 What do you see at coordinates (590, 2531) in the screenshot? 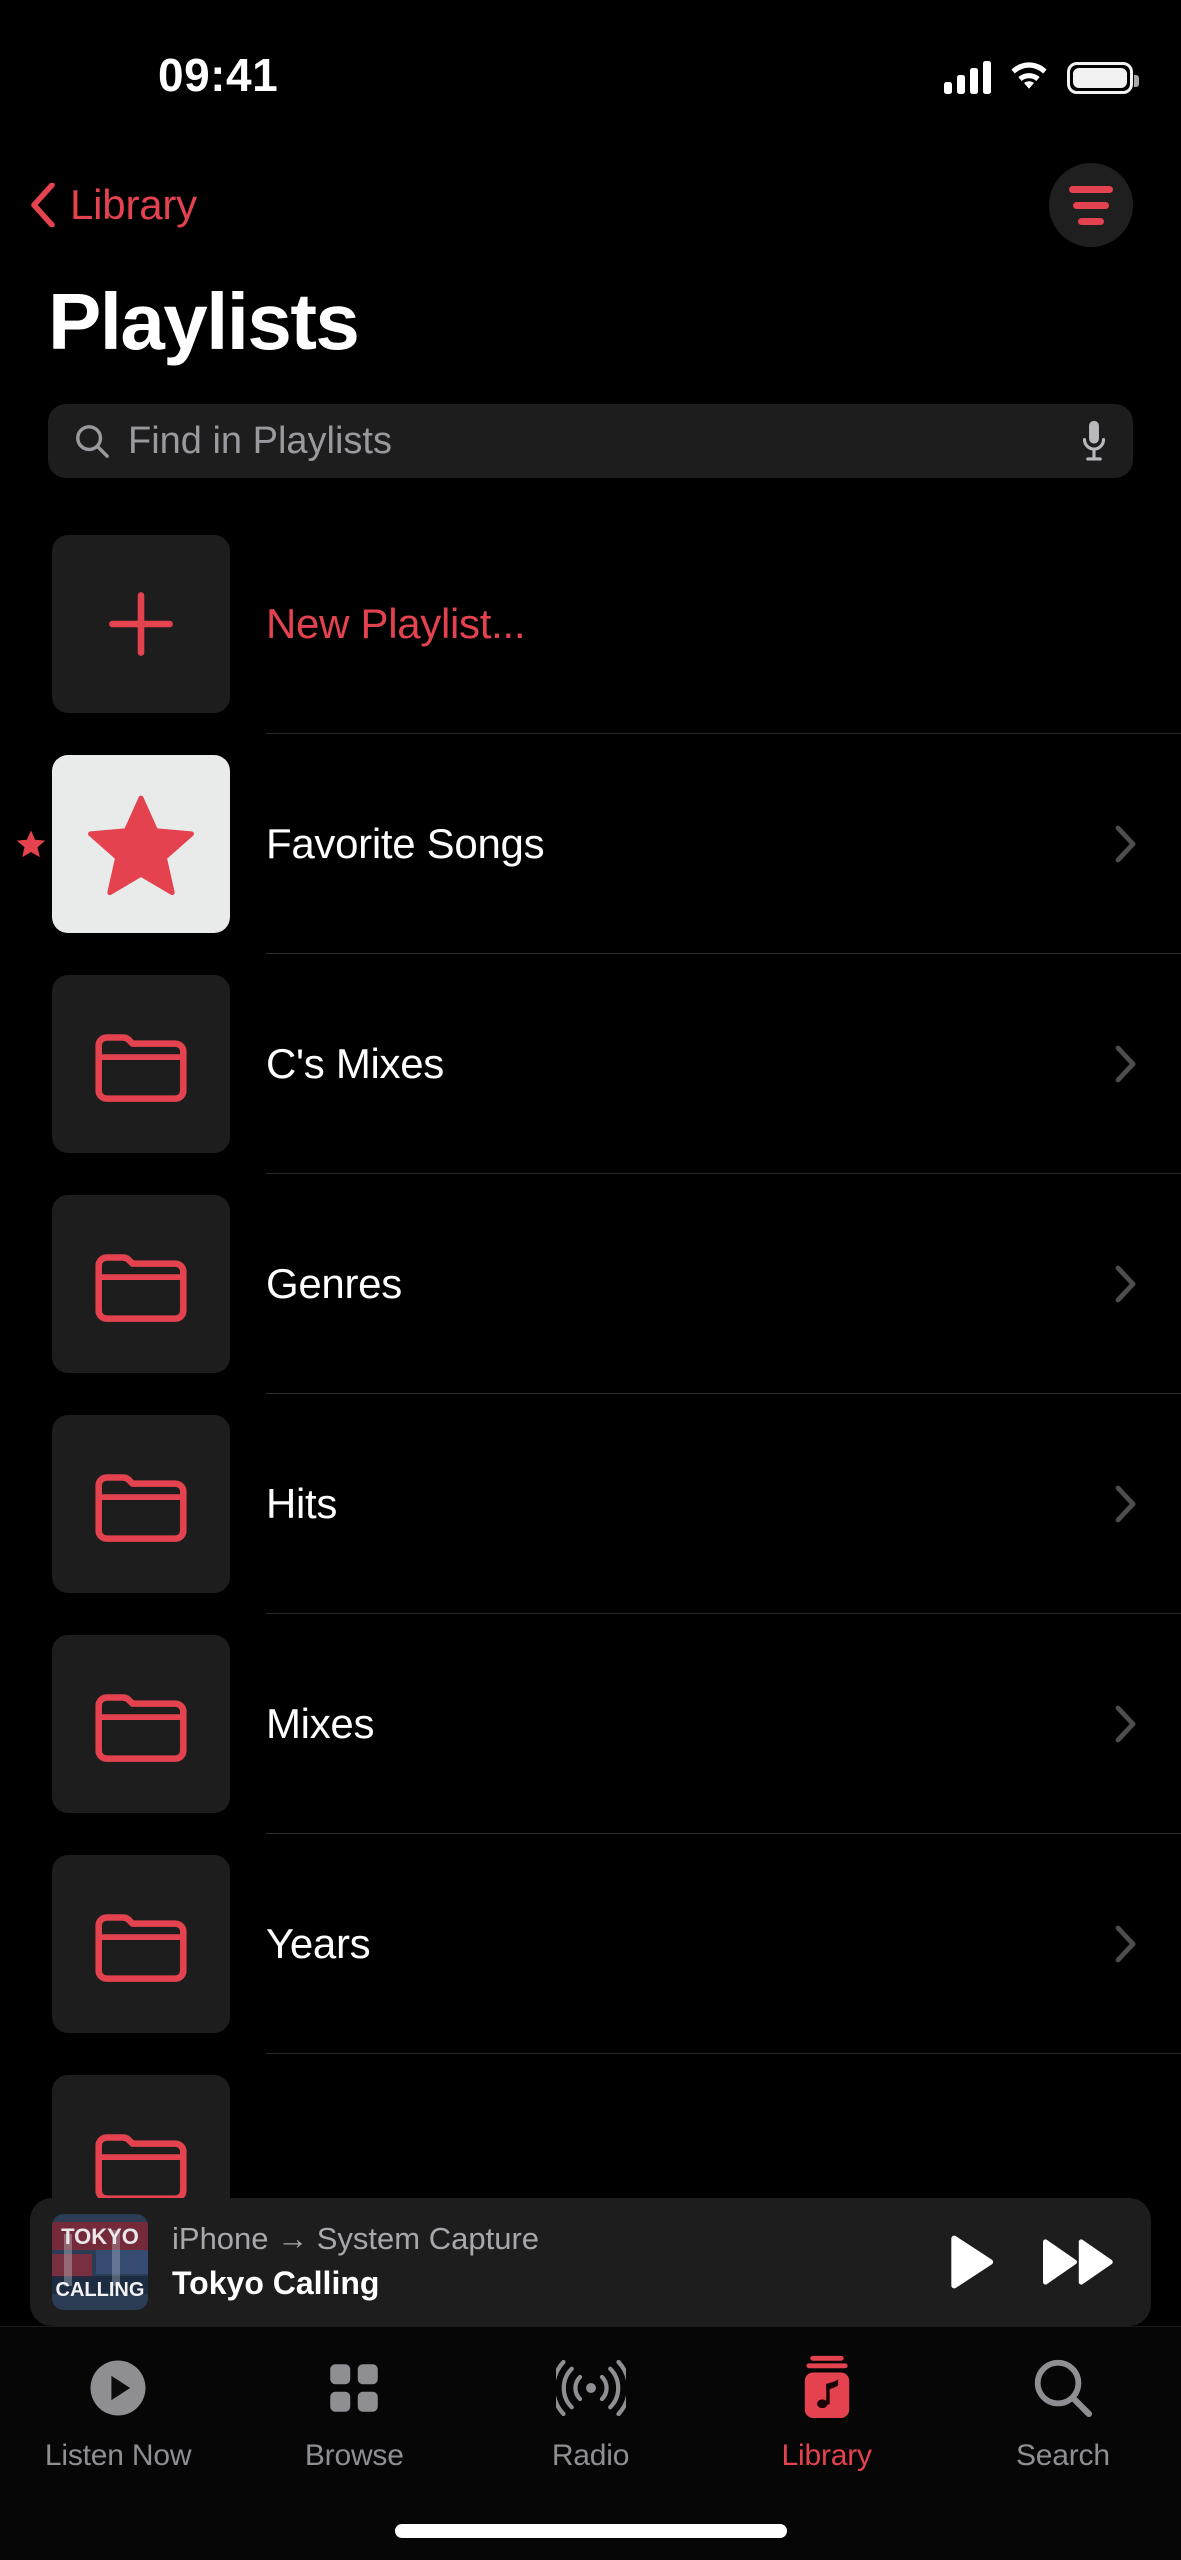
I see `home-indicator` at bounding box center [590, 2531].